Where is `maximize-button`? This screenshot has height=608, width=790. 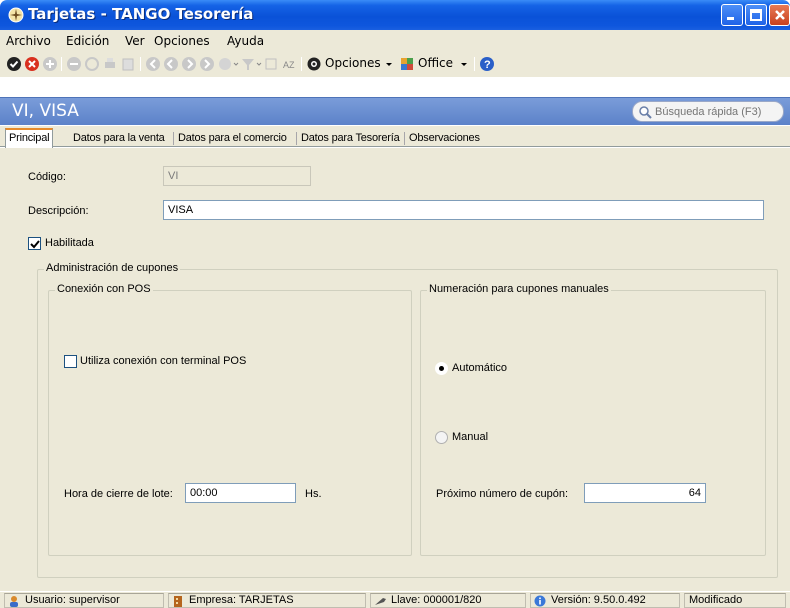
maximize-button is located at coordinates (756, 15).